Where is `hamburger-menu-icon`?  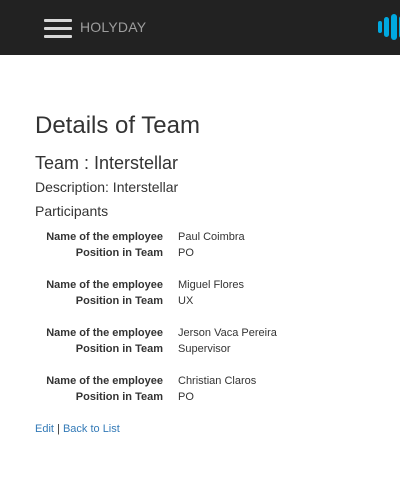 hamburger-menu-icon is located at coordinates (58, 29).